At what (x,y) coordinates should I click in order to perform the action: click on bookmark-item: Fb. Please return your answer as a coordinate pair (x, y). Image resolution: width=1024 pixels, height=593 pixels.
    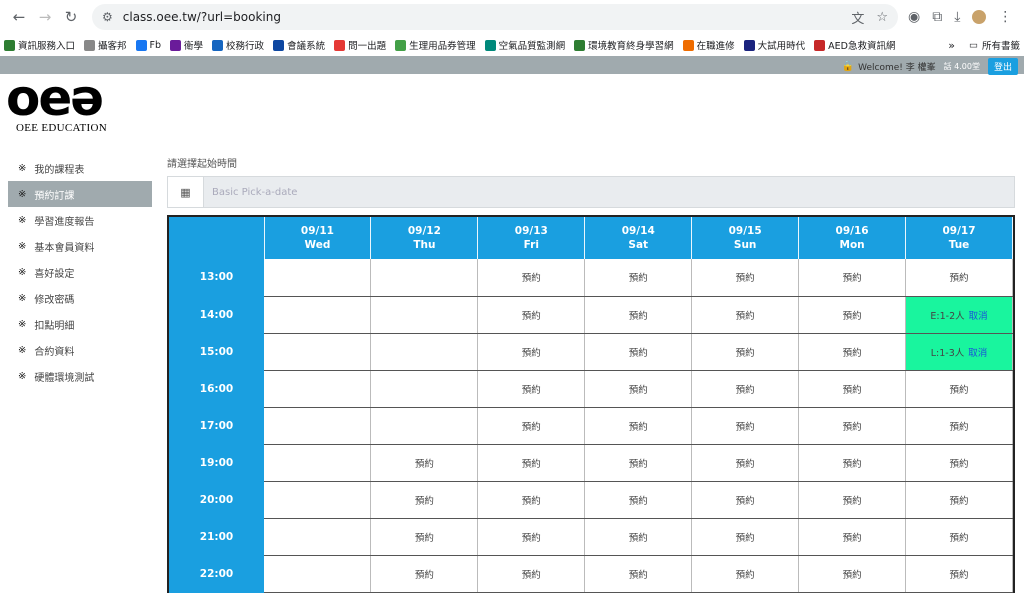
    Looking at the image, I should click on (148, 45).